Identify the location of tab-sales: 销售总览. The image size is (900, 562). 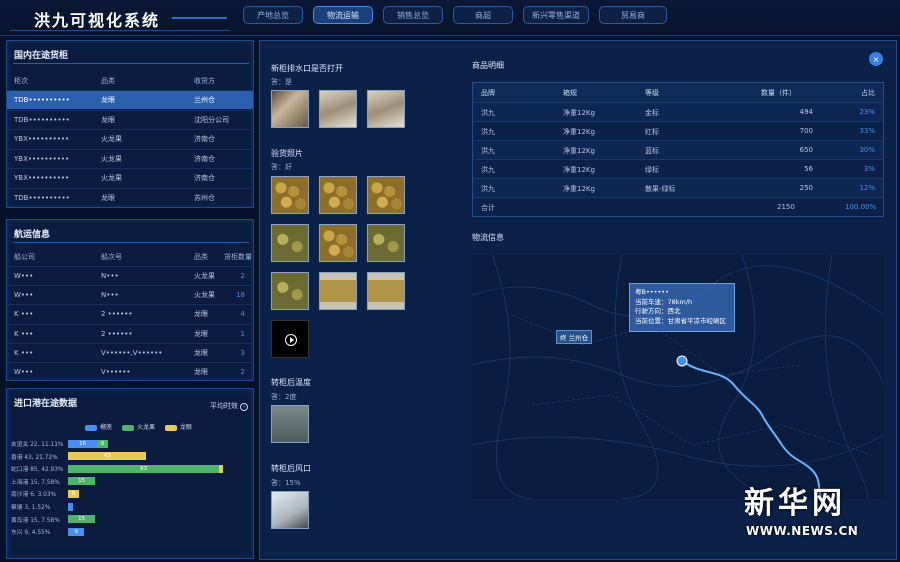
(413, 15).